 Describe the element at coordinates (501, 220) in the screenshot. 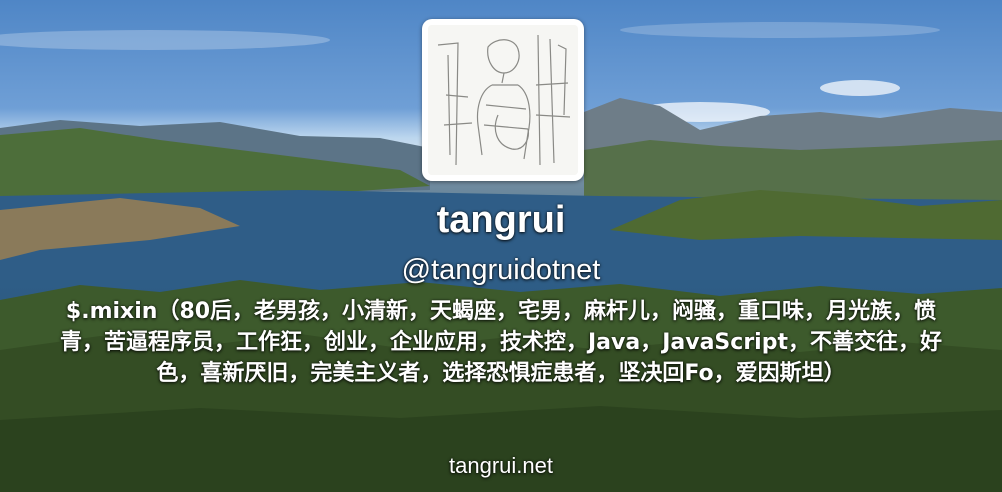

I see `display-name: tangrui` at that location.